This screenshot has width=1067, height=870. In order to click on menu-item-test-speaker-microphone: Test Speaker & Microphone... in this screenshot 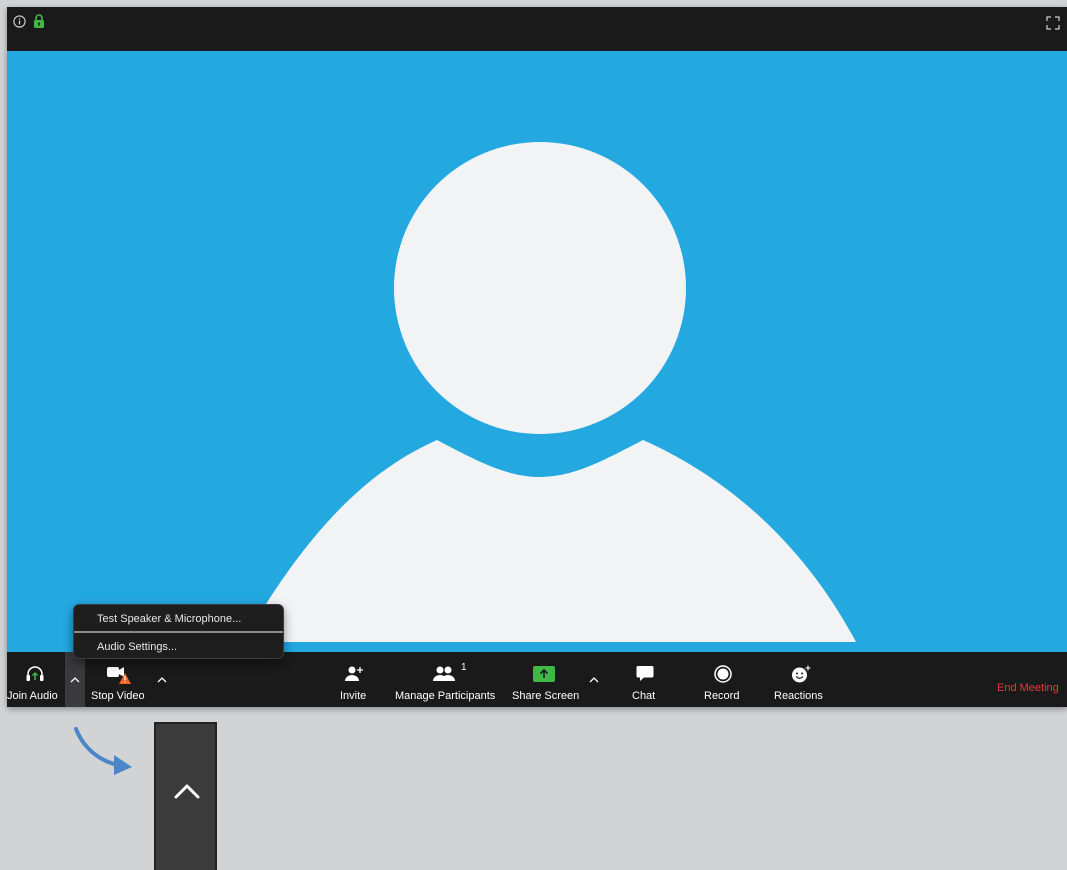, I will do `click(178, 619)`.